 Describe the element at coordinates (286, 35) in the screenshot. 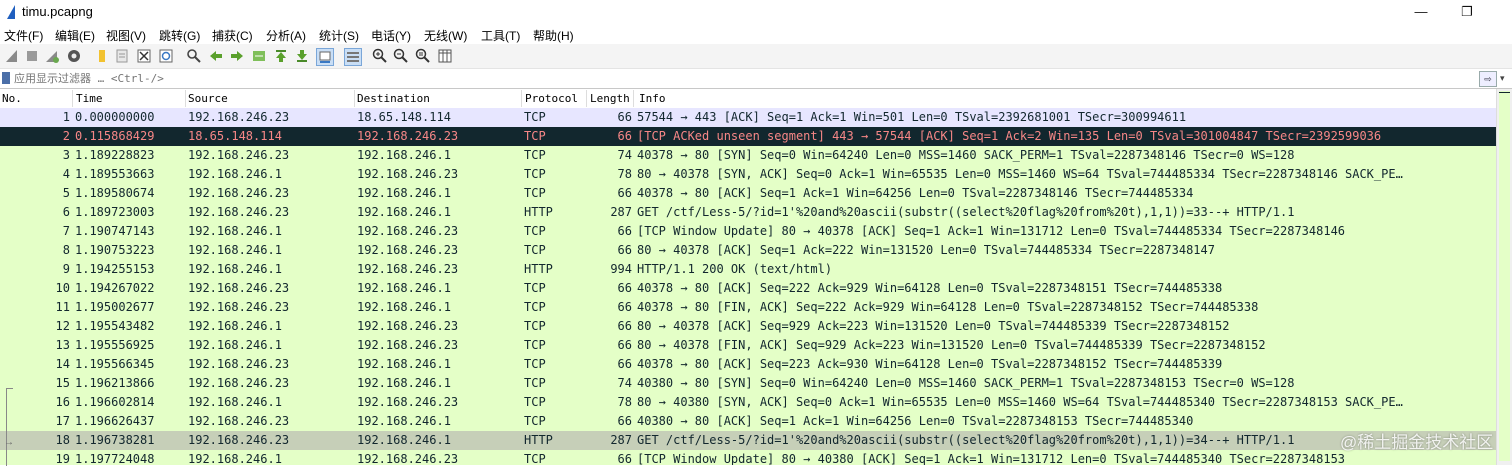

I see `menu-item-5: 分析(A)` at that location.